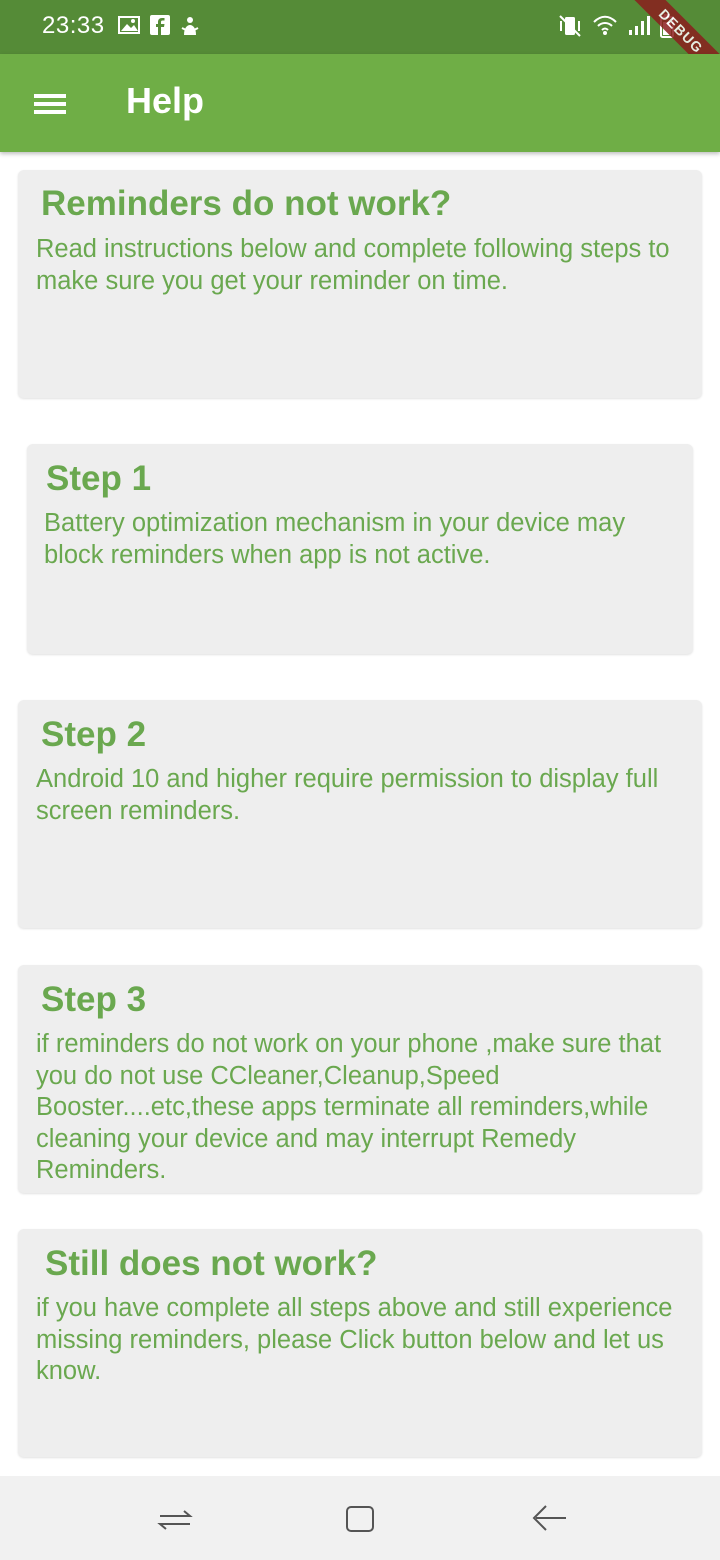  I want to click on signal-icon, so click(639, 28).